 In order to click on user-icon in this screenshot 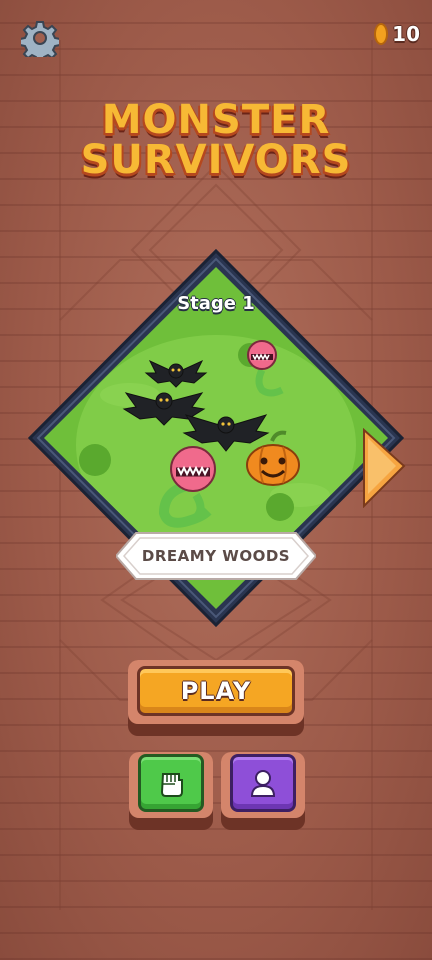, I will do `click(263, 783)`.